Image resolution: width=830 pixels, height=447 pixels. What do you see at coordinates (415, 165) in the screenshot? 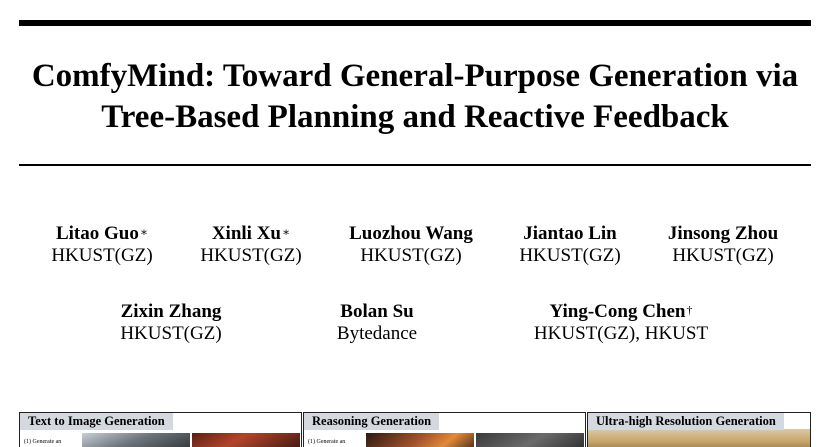
I see `title-bottom-rule` at bounding box center [415, 165].